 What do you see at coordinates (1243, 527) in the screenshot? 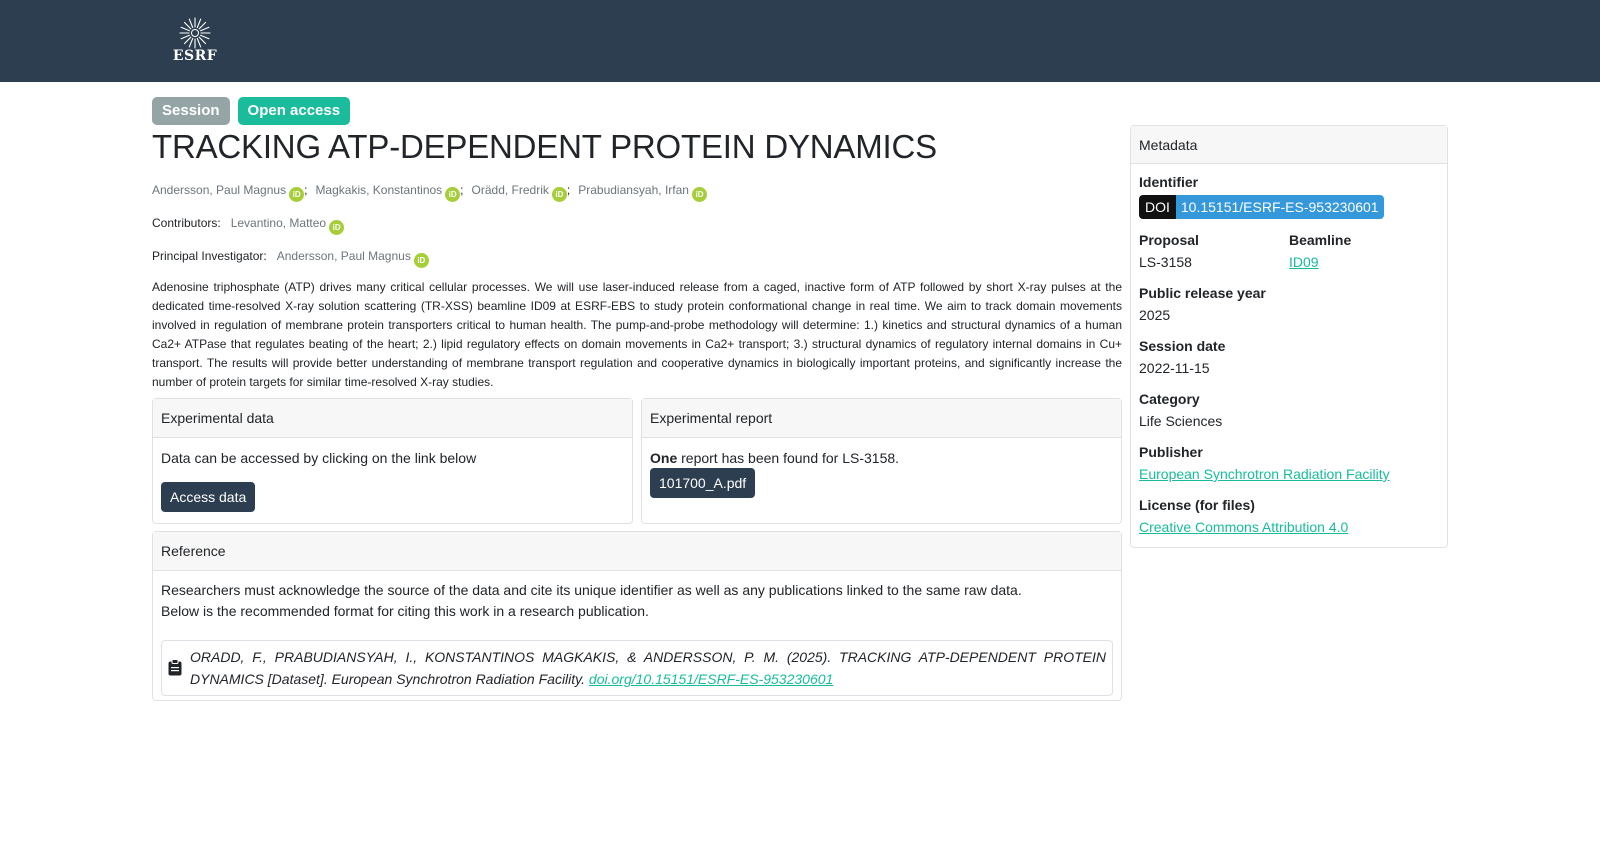
I see `license-link: Creative Commons Attribution 4.0` at bounding box center [1243, 527].